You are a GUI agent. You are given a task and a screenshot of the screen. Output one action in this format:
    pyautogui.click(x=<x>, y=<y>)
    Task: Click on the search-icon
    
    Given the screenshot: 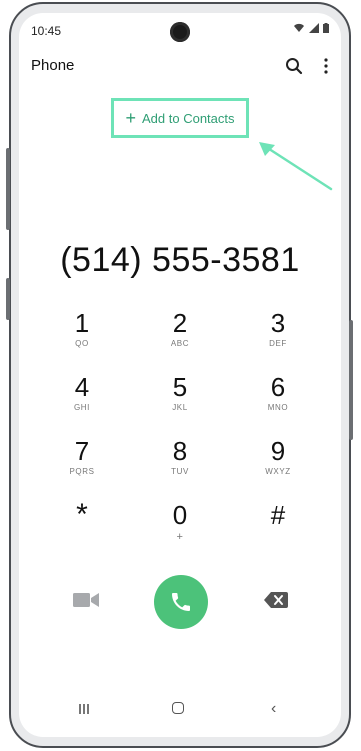 What is the action you would take?
    pyautogui.click(x=294, y=66)
    